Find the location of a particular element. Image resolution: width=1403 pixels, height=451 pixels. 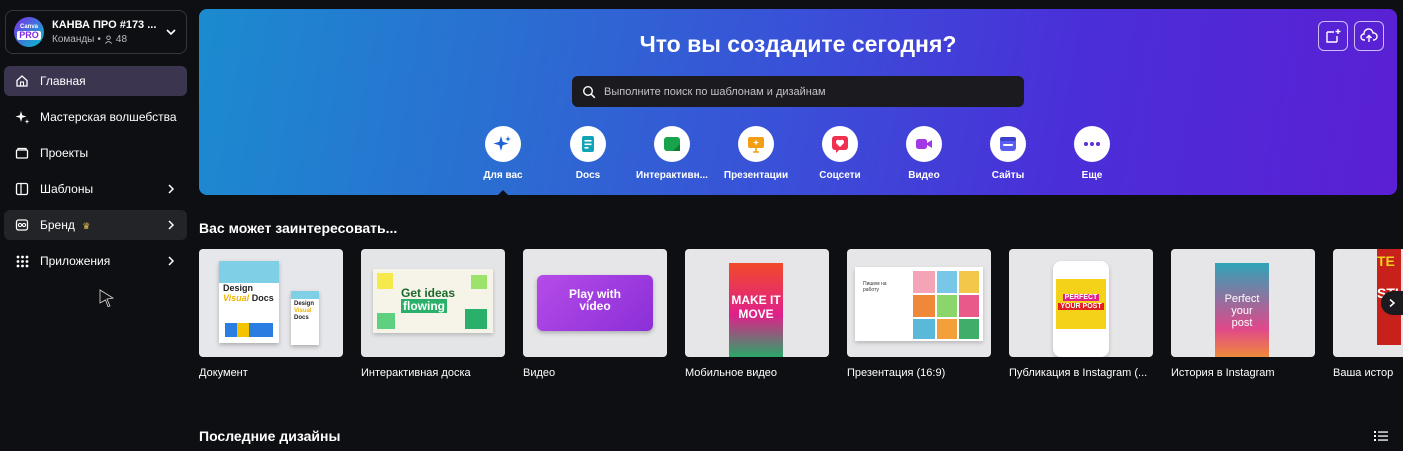

active-category-indicator is located at coordinates (503, 192).